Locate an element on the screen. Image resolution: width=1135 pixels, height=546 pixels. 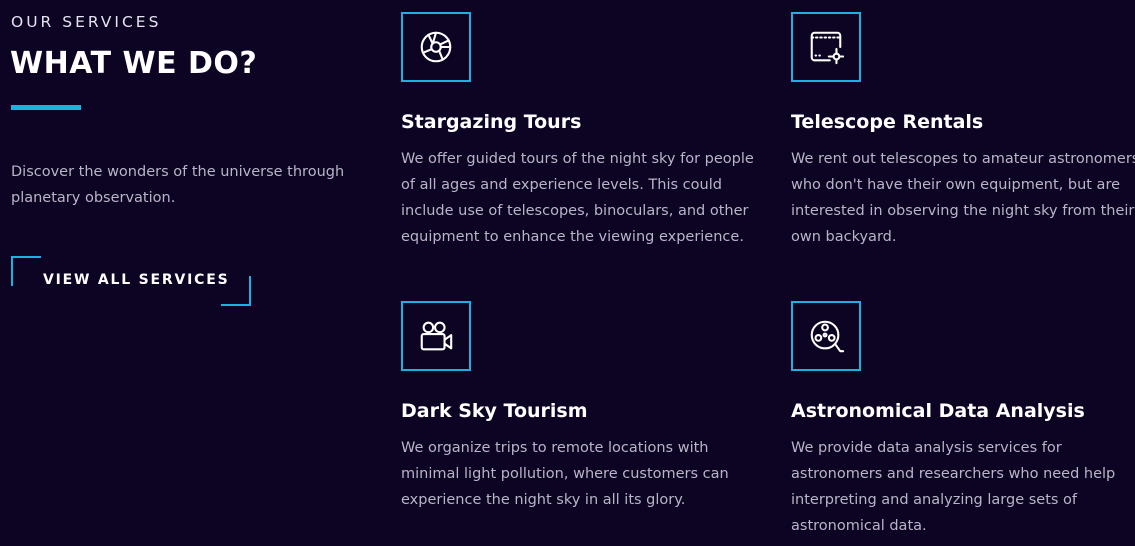
film-edit-icon is located at coordinates (827, 48).